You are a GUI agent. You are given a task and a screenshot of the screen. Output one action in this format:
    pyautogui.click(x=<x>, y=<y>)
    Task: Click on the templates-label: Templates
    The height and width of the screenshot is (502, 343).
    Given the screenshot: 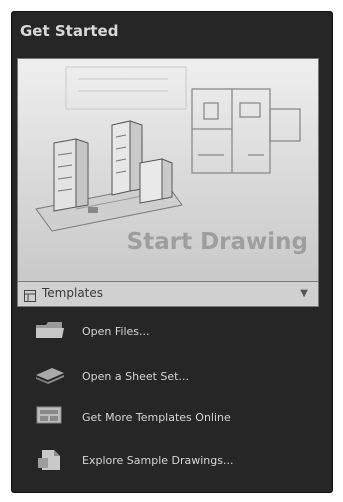 What is the action you would take?
    pyautogui.click(x=73, y=293)
    